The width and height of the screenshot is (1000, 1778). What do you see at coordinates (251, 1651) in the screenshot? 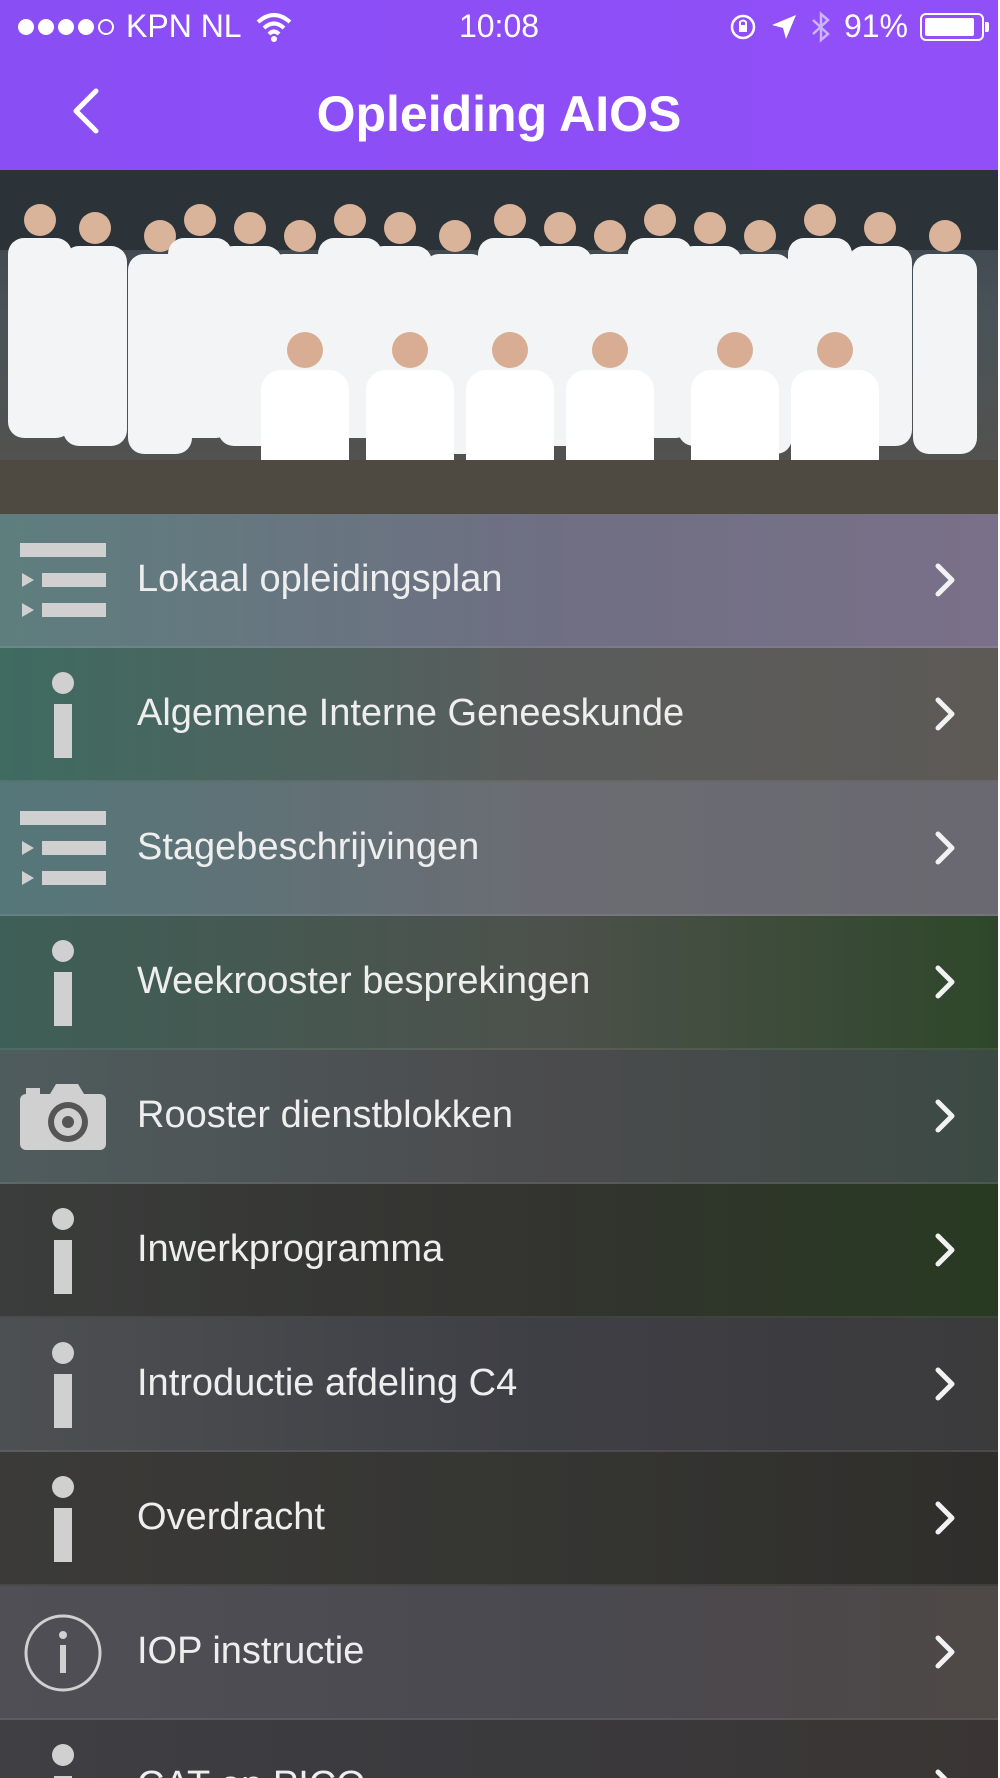
I see `menu-item-label: IOP instructie` at bounding box center [251, 1651].